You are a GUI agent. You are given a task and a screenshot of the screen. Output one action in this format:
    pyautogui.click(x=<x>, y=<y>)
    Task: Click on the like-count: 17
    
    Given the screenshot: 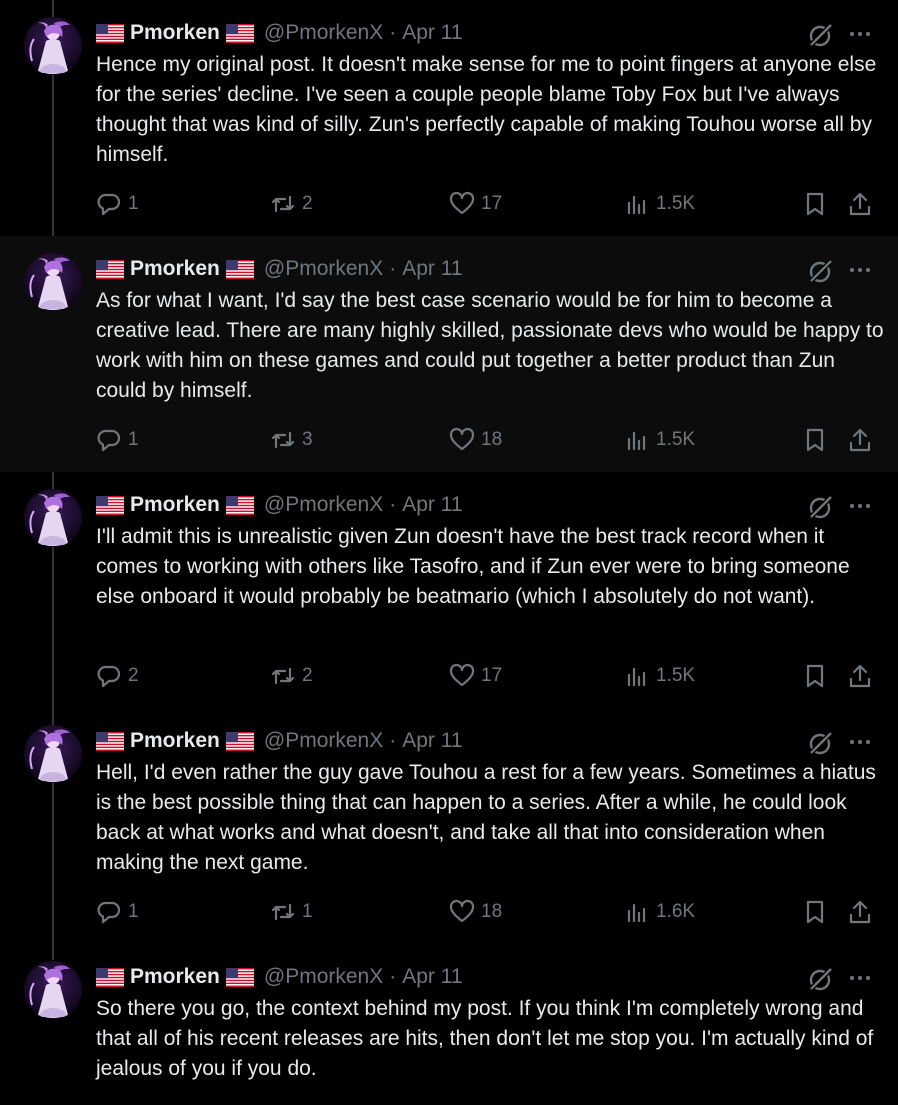 What is the action you would take?
    pyautogui.click(x=492, y=203)
    